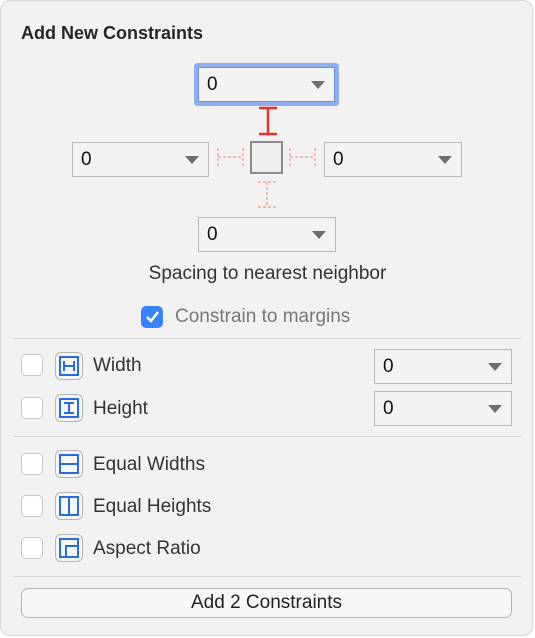 Image resolution: width=535 pixels, height=638 pixels. Describe the element at coordinates (69, 548) in the screenshot. I see `aspect-ratio-icon` at that location.